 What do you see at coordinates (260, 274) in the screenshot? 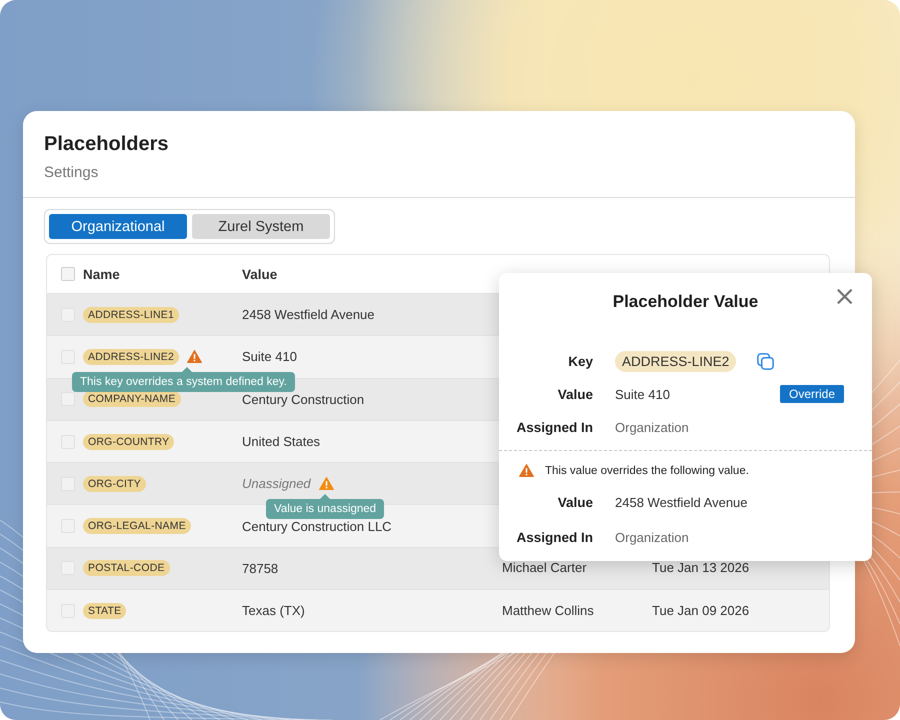
I see `column-header: Value` at bounding box center [260, 274].